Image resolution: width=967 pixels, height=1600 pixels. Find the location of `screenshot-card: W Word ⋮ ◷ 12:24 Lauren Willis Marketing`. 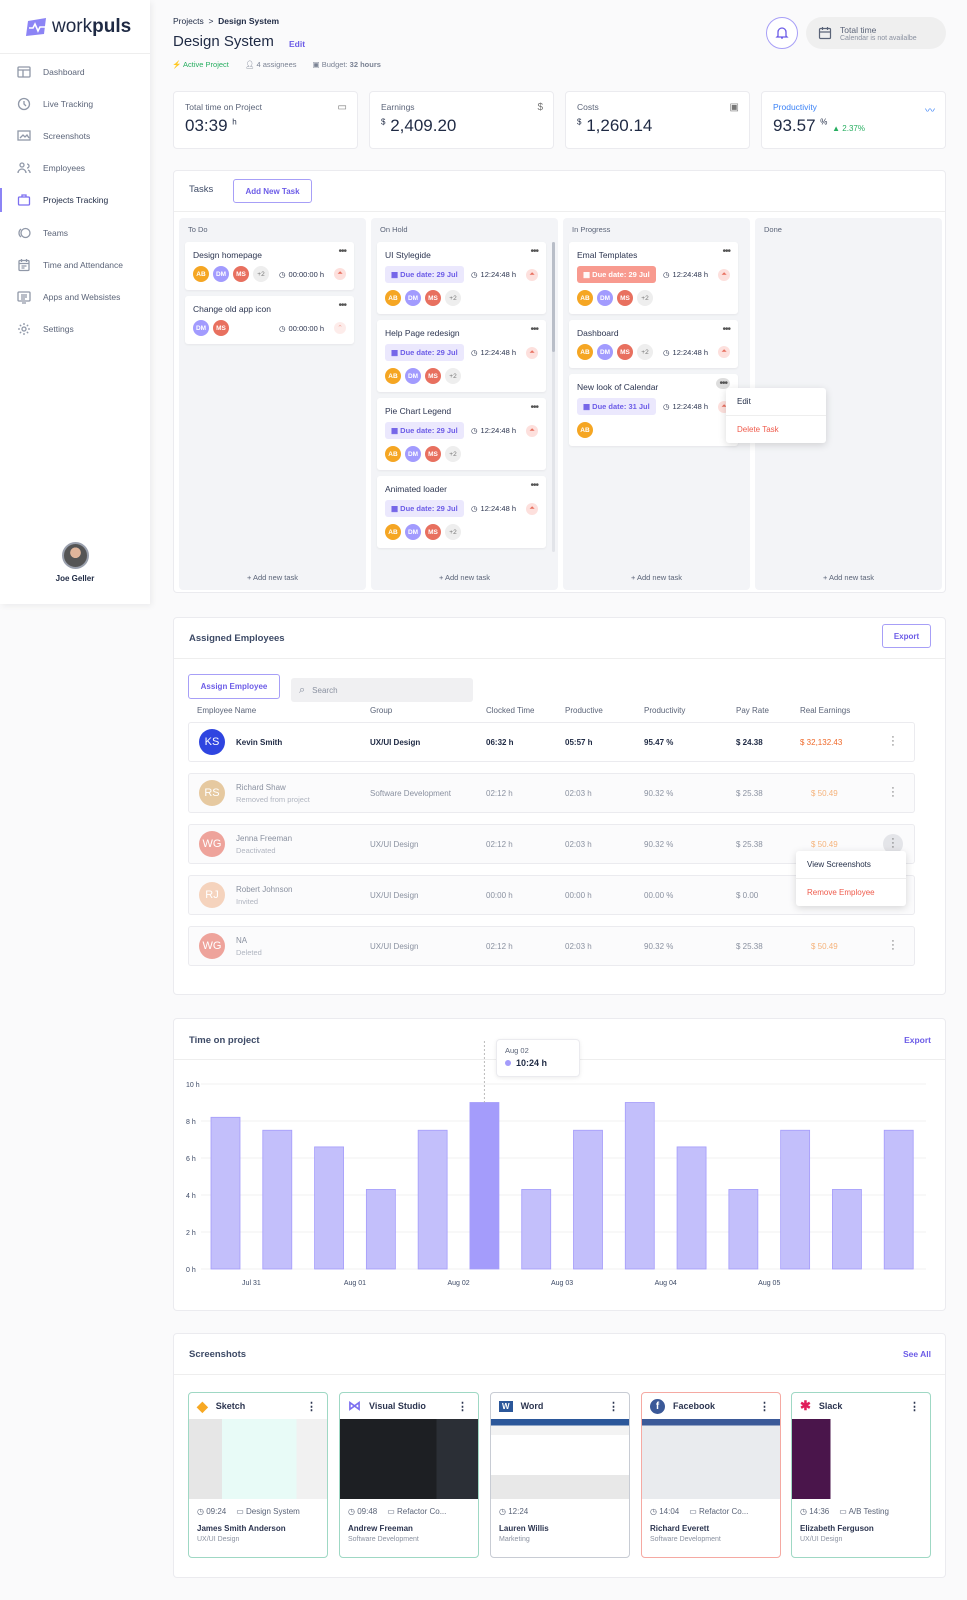

screenshot-card: W Word ⋮ ◷ 12:24 Lauren Willis Marketing is located at coordinates (560, 1475).